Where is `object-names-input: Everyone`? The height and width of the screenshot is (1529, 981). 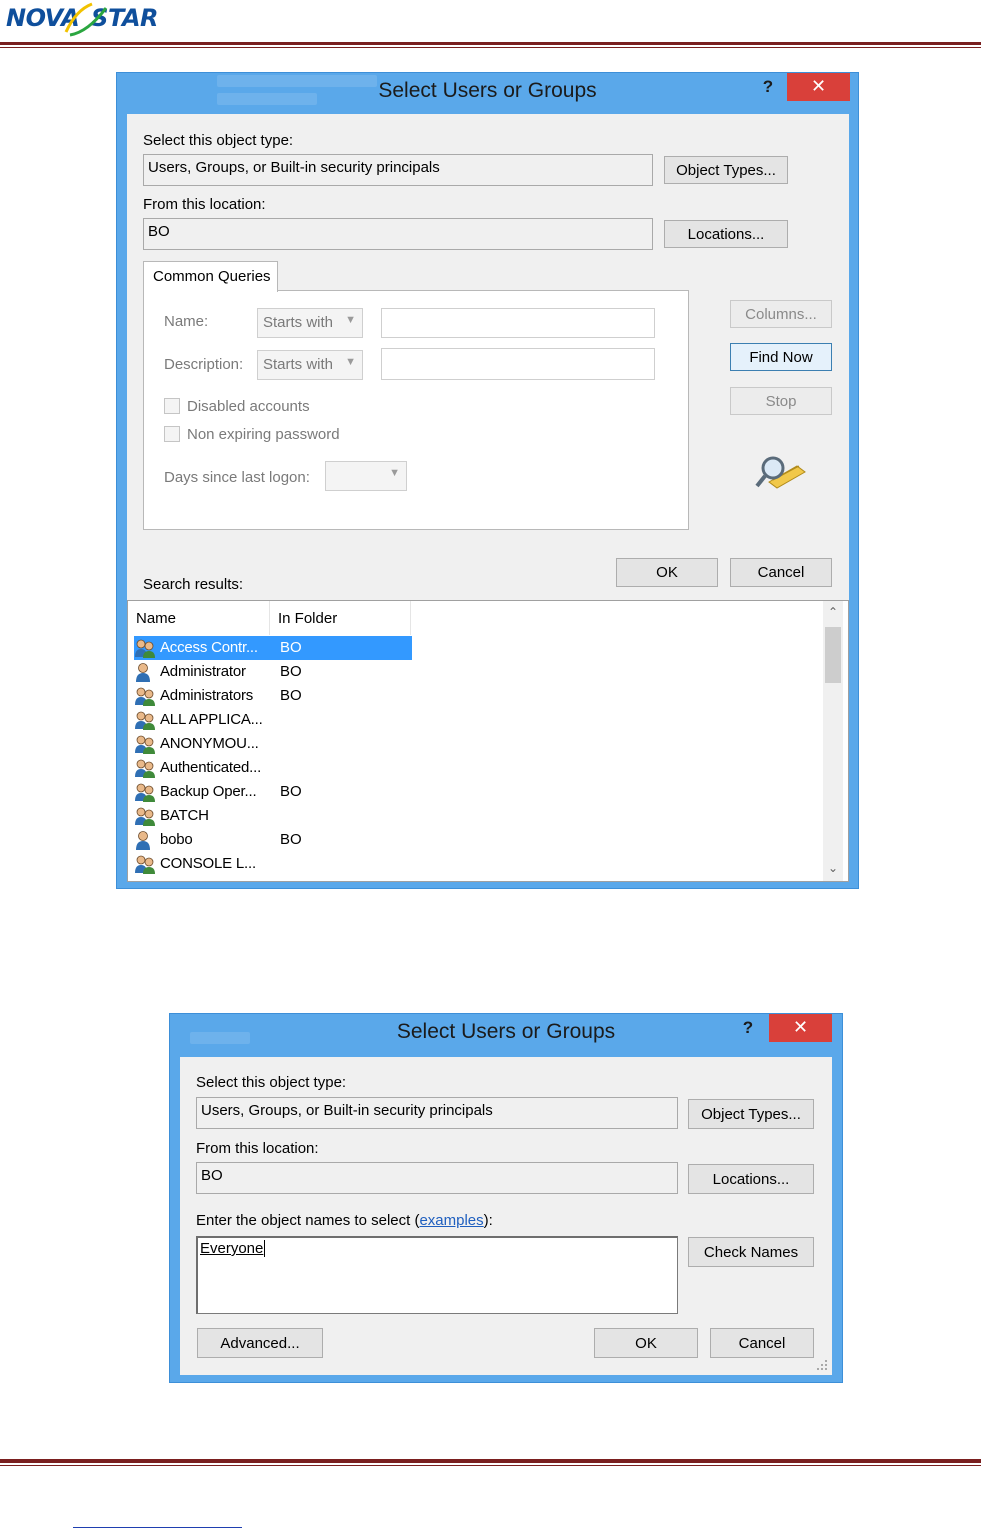
object-names-input: Everyone is located at coordinates (437, 1275).